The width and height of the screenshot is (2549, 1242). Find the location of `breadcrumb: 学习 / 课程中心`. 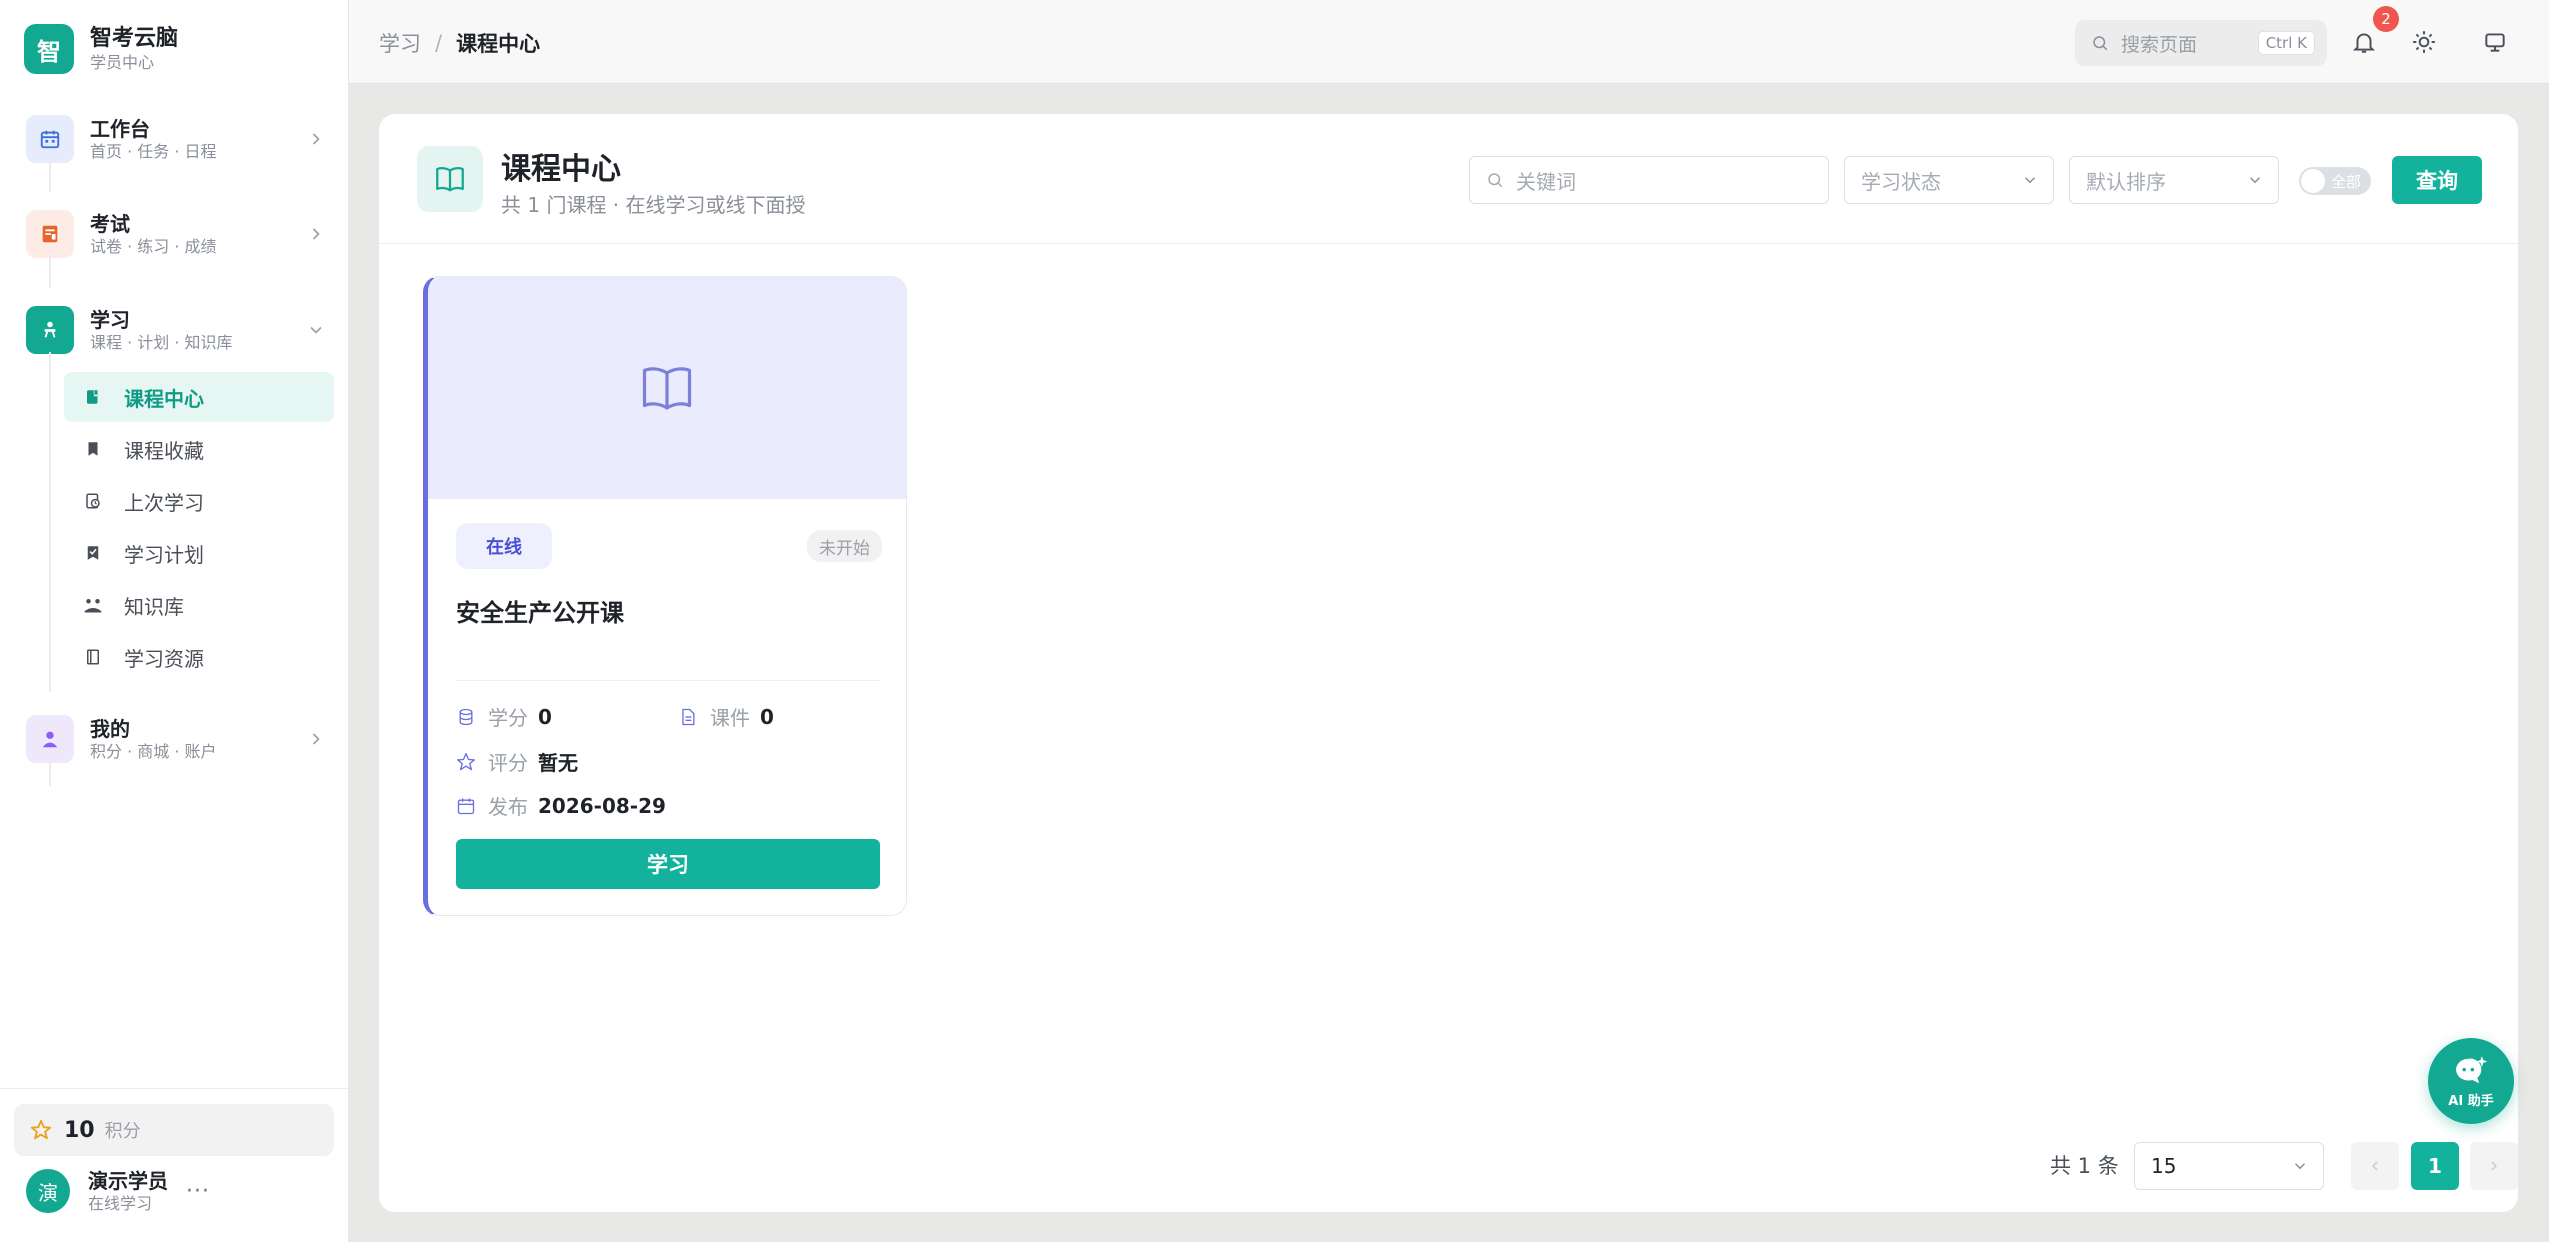

breadcrumb: 学习 / 课程中心 is located at coordinates (459, 43).